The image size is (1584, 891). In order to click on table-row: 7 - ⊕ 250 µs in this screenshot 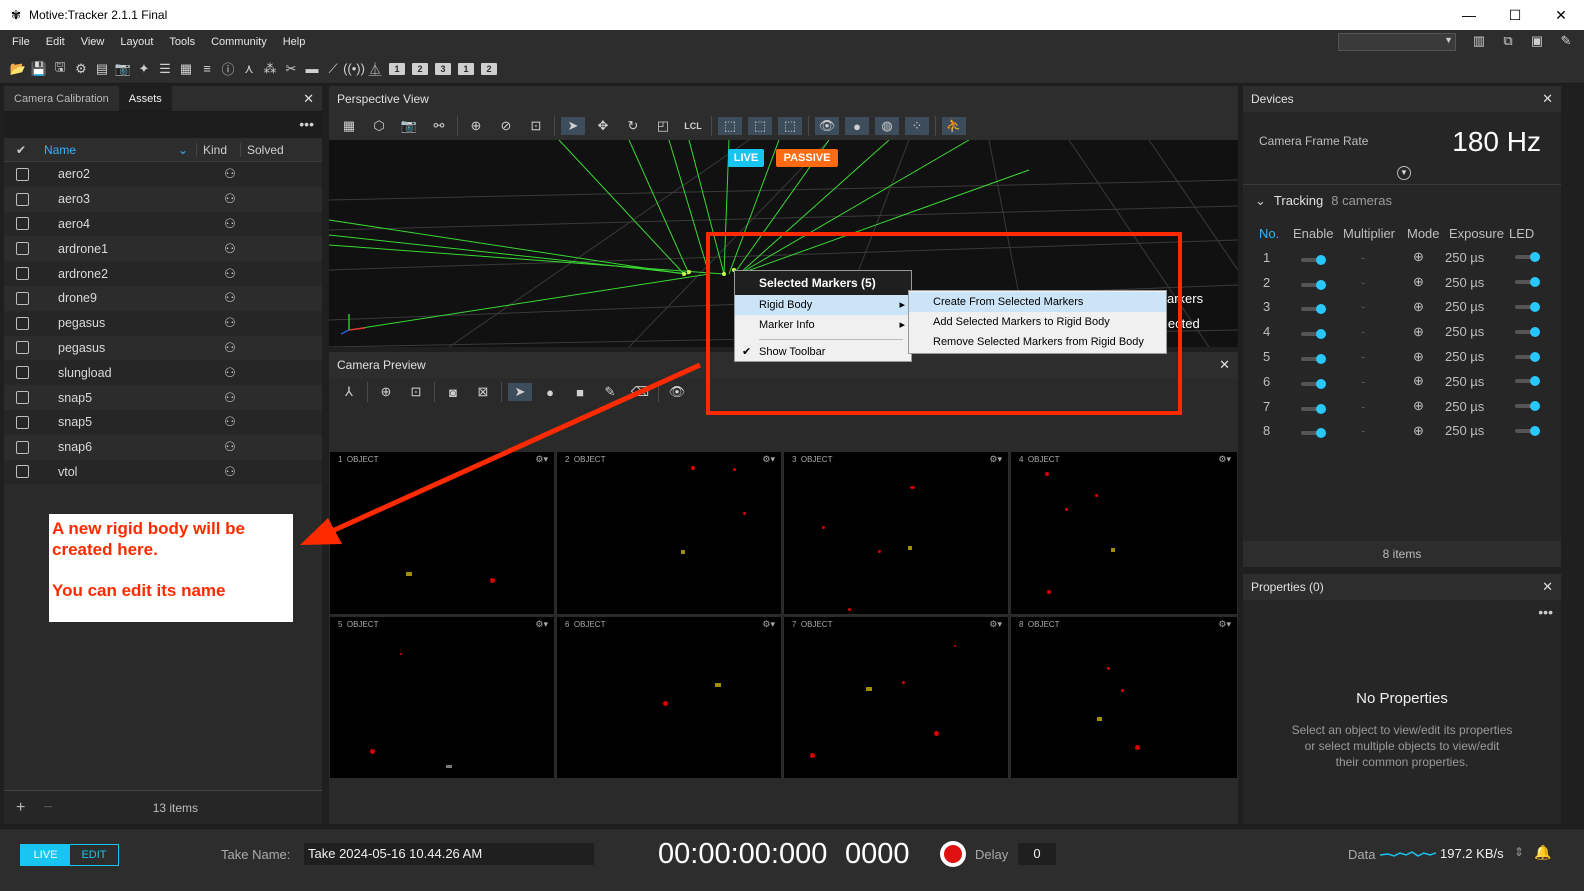, I will do `click(1404, 406)`.